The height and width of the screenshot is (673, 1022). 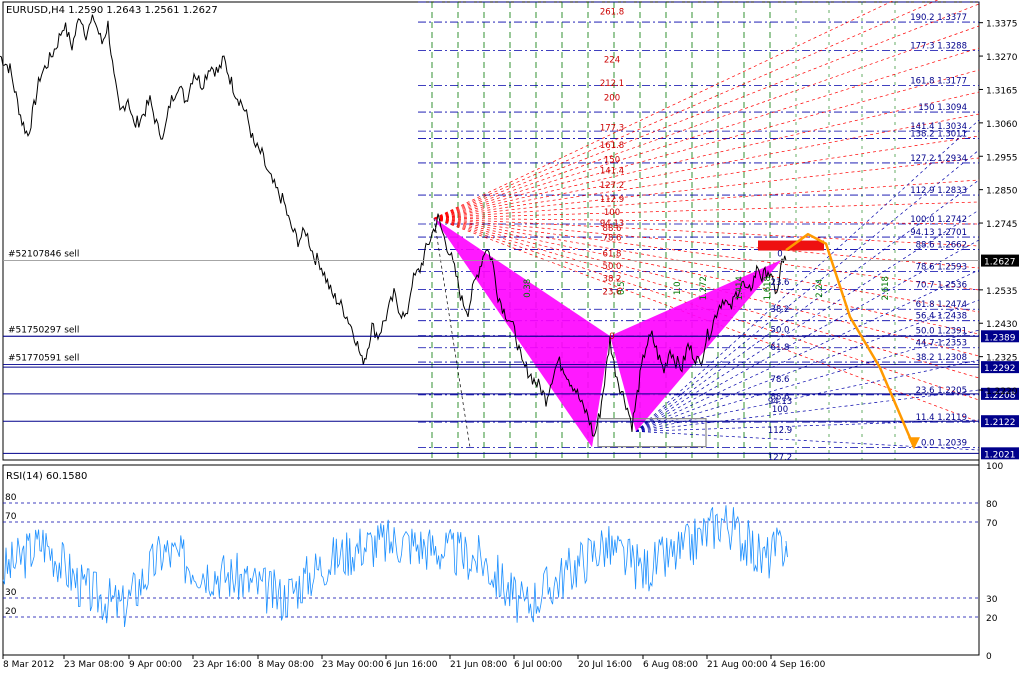 I want to click on time-tick-label: 6 Jun 16:00, so click(x=412, y=665).